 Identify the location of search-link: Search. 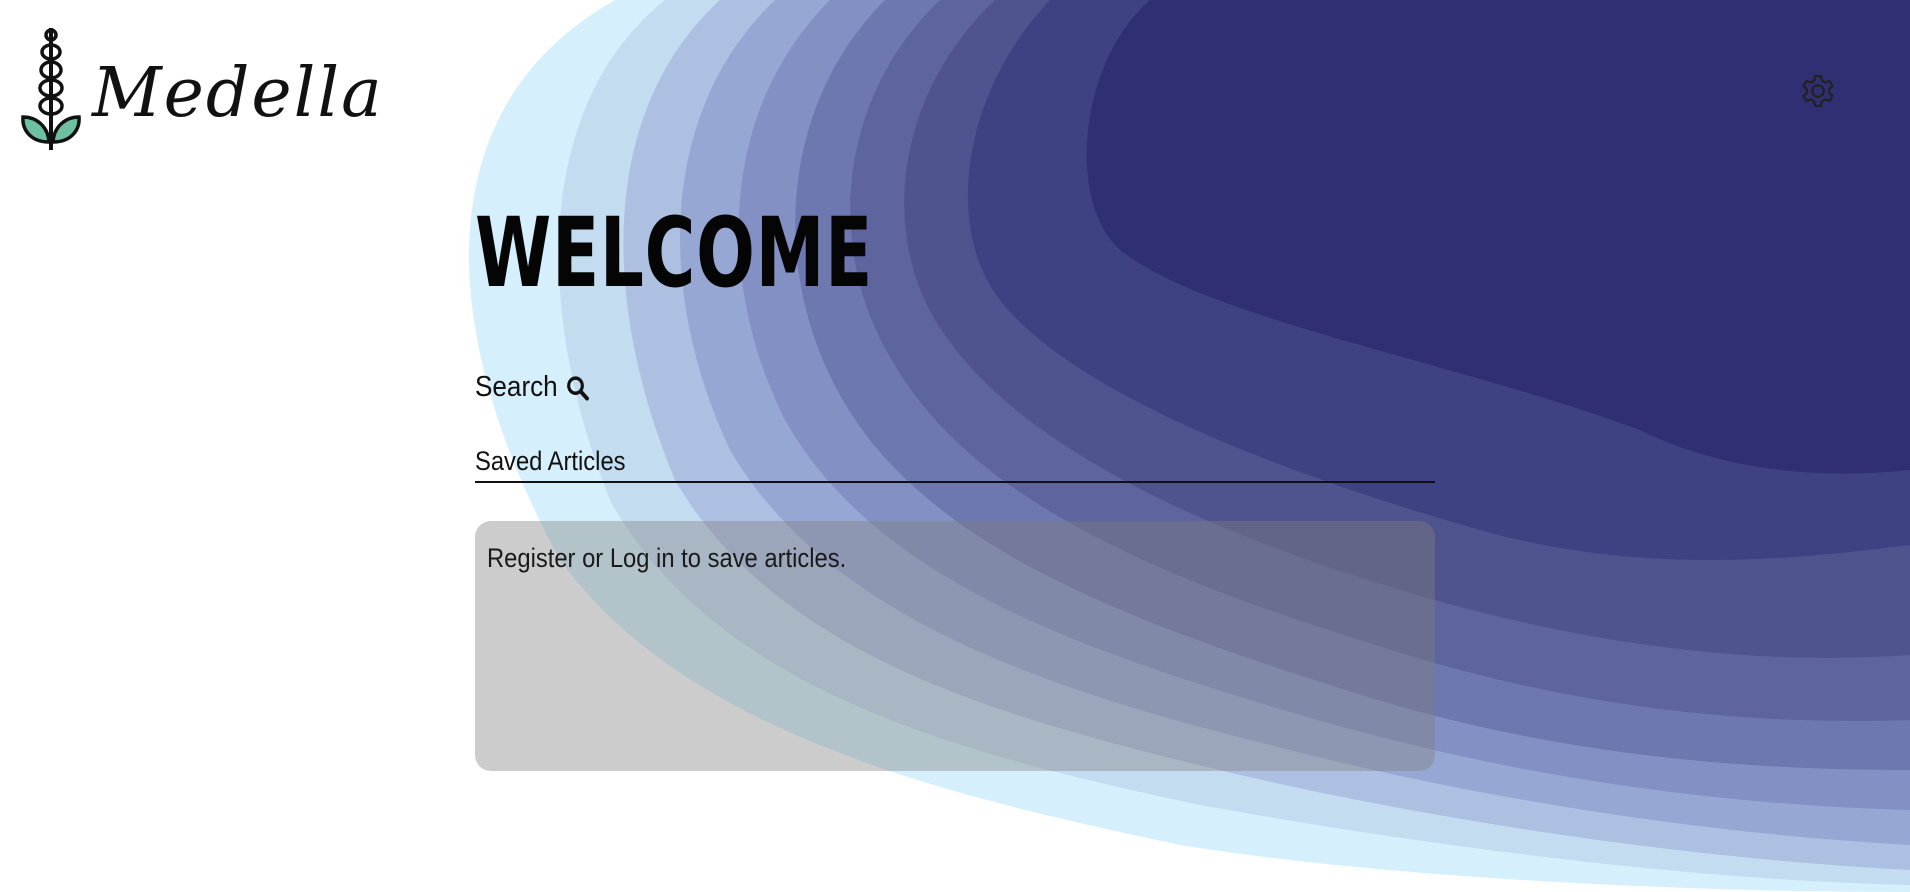
(532, 387).